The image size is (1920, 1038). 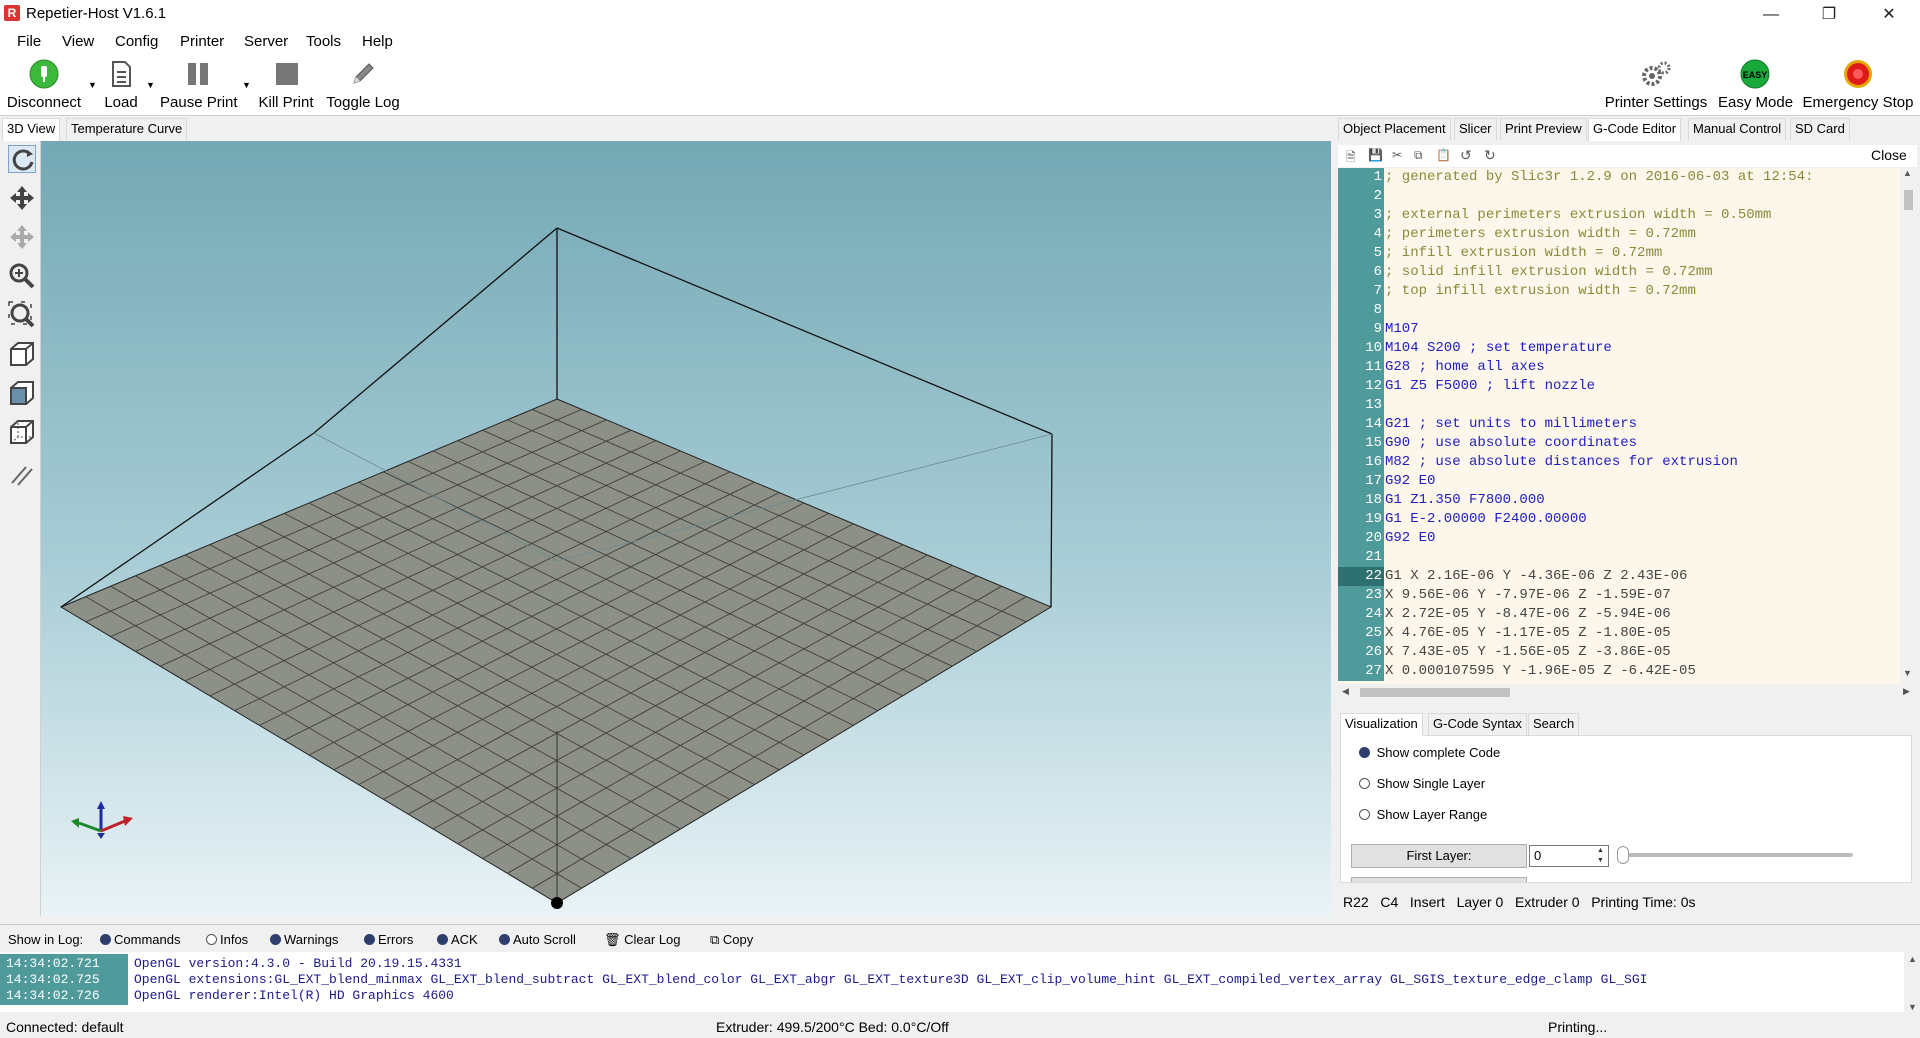 What do you see at coordinates (227, 939) in the screenshot?
I see `log-filter-infos: Infos` at bounding box center [227, 939].